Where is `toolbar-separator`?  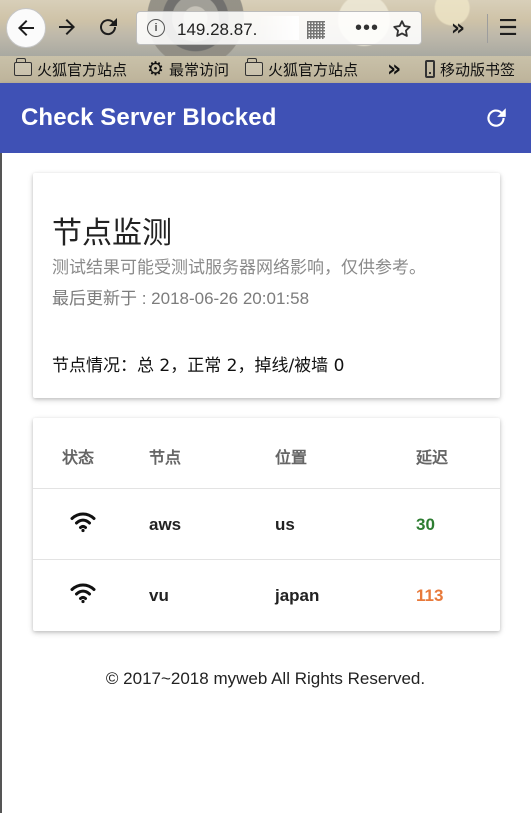
toolbar-separator is located at coordinates (487, 28).